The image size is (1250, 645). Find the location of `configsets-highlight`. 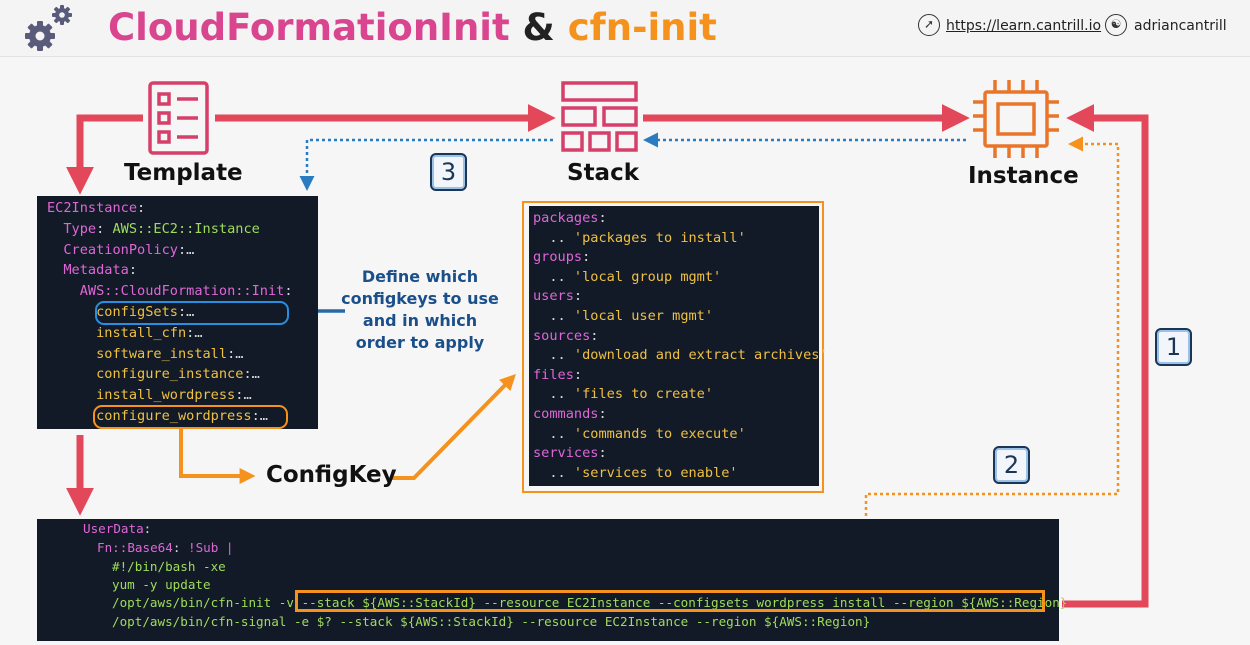

configsets-highlight is located at coordinates (192, 313).